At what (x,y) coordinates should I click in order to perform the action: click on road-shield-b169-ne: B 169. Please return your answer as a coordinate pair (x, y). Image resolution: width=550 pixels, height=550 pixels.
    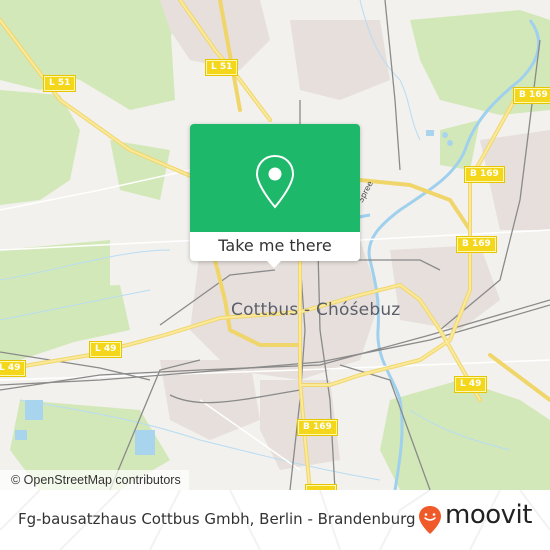
    Looking at the image, I should click on (532, 95).